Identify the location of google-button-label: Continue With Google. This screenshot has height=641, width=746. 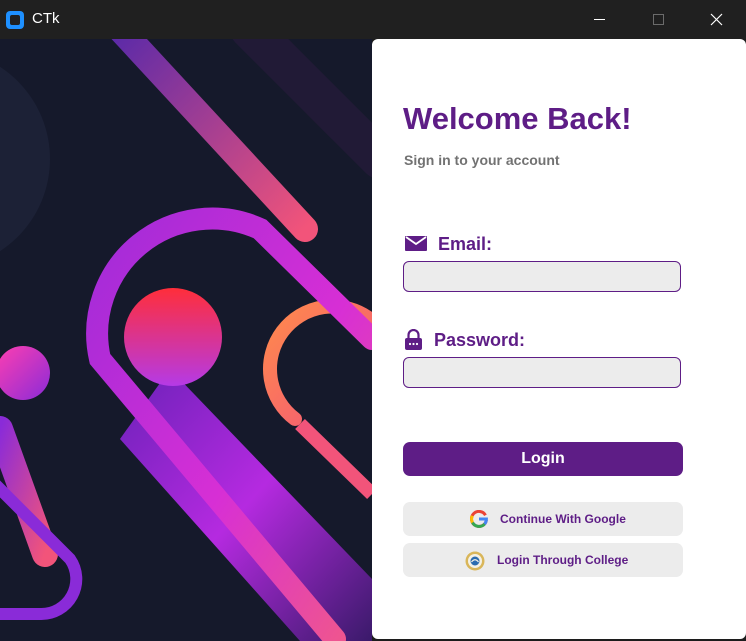
(563, 519).